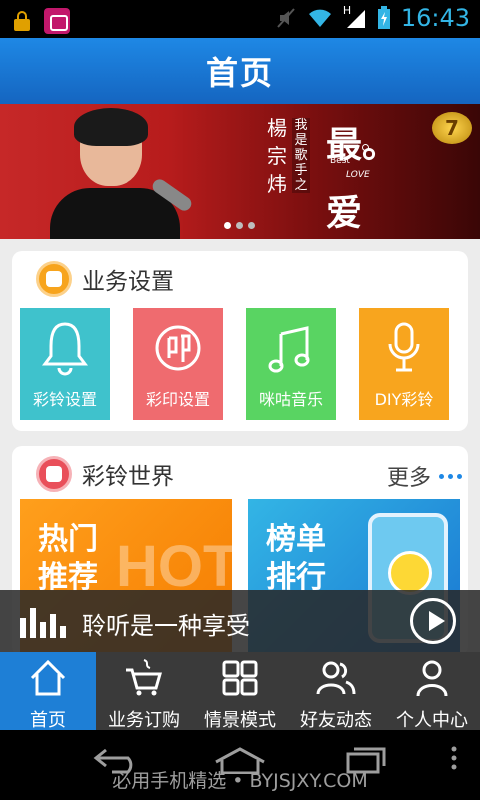  What do you see at coordinates (404, 399) in the screenshot?
I see `tile-label: DIY彩铃` at bounding box center [404, 399].